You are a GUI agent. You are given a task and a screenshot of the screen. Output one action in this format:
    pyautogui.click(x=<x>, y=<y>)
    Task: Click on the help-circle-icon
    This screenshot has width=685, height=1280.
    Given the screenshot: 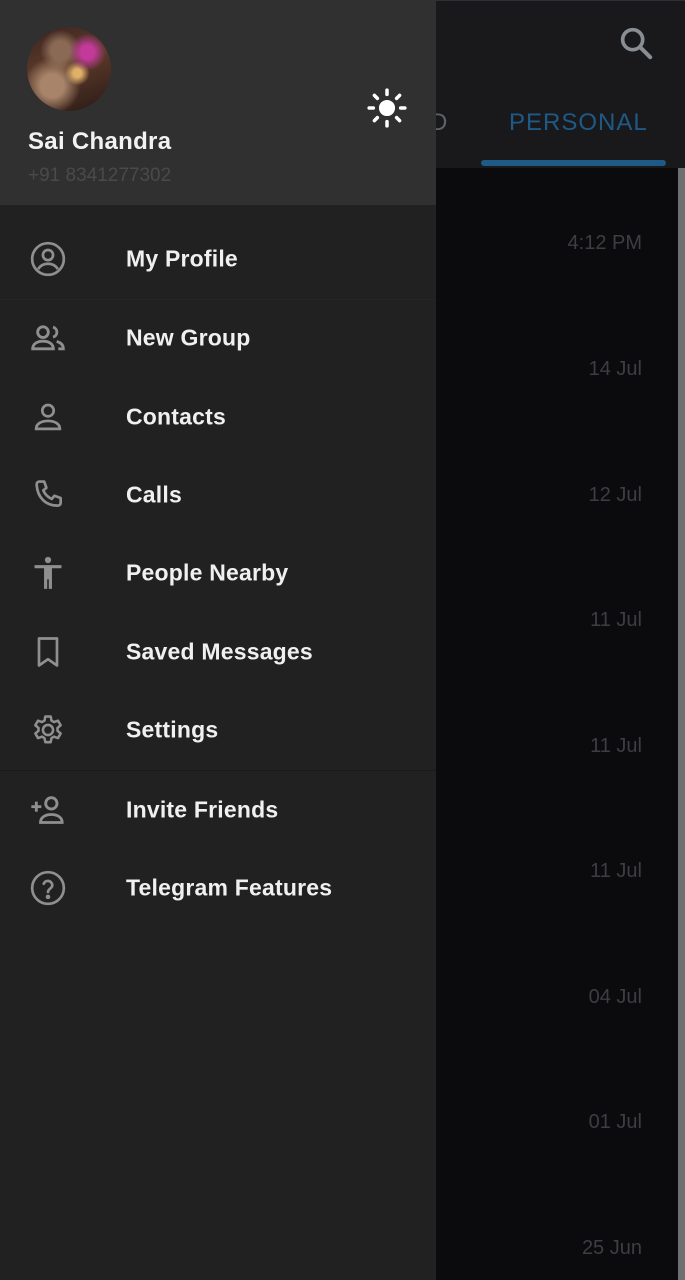 What is the action you would take?
    pyautogui.click(x=48, y=888)
    